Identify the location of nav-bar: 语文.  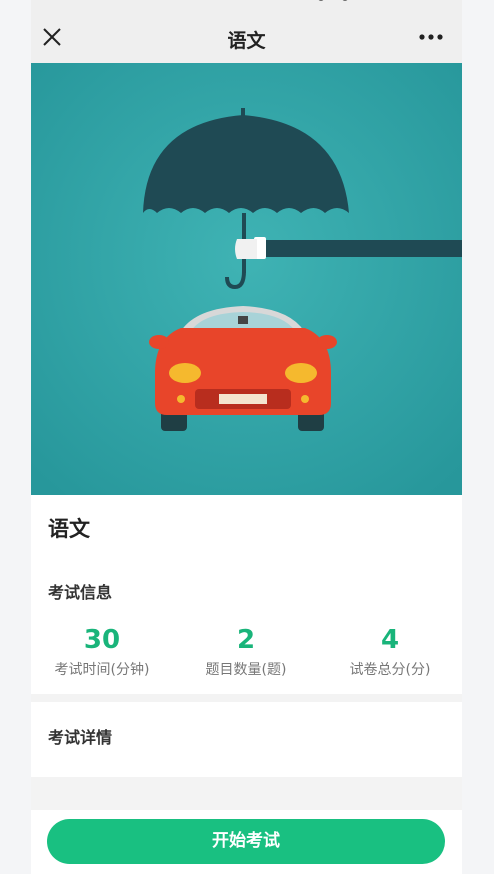
(246, 31).